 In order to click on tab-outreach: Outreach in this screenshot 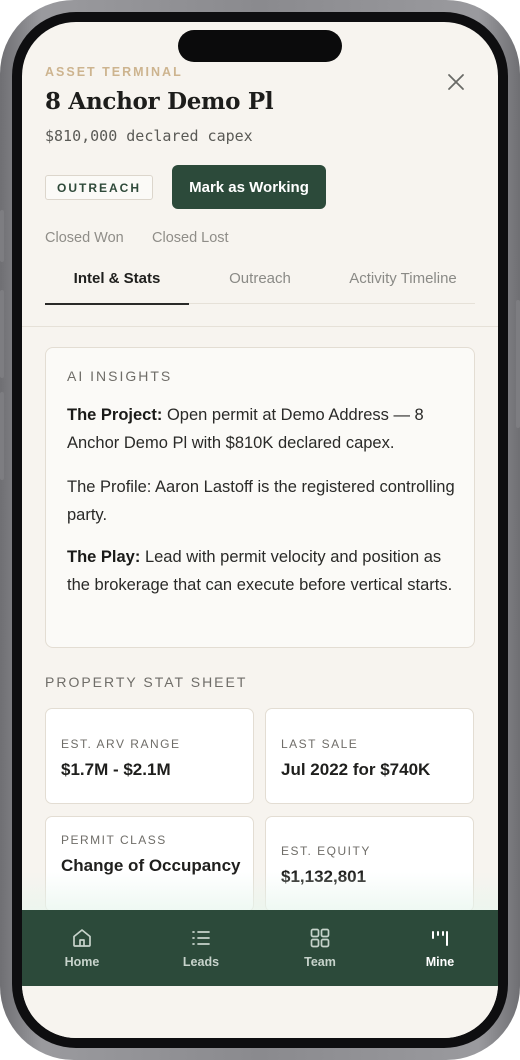, I will do `click(260, 284)`.